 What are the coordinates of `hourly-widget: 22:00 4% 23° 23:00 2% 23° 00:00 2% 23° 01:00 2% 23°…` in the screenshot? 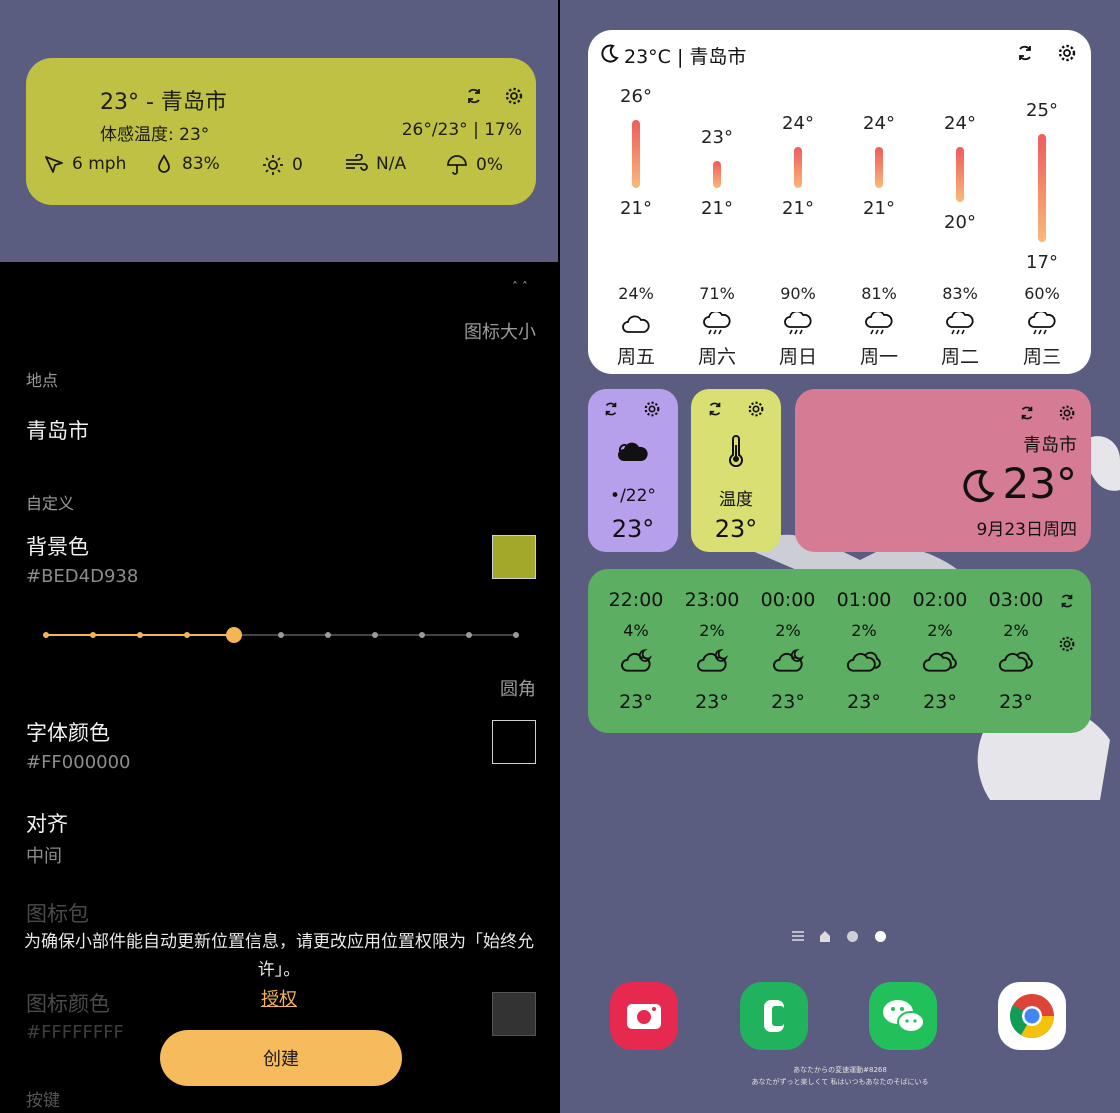 It's located at (839, 651).